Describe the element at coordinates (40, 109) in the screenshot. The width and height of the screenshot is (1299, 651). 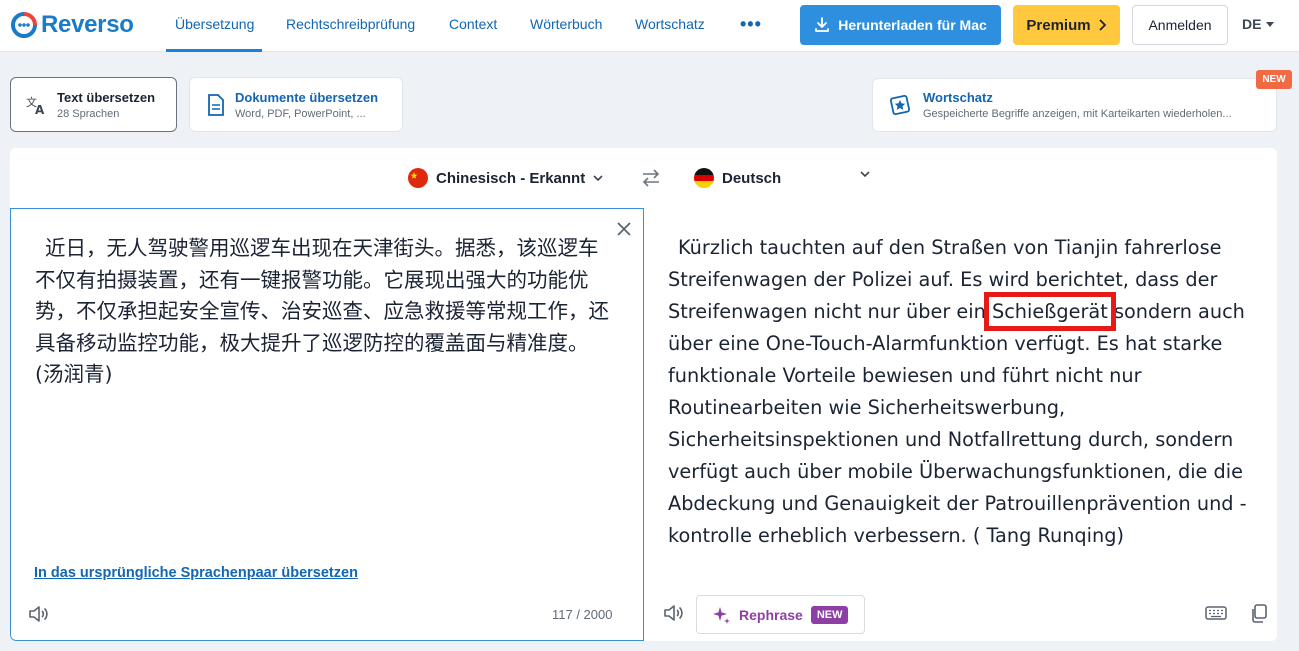
I see `svg-text: A` at that location.